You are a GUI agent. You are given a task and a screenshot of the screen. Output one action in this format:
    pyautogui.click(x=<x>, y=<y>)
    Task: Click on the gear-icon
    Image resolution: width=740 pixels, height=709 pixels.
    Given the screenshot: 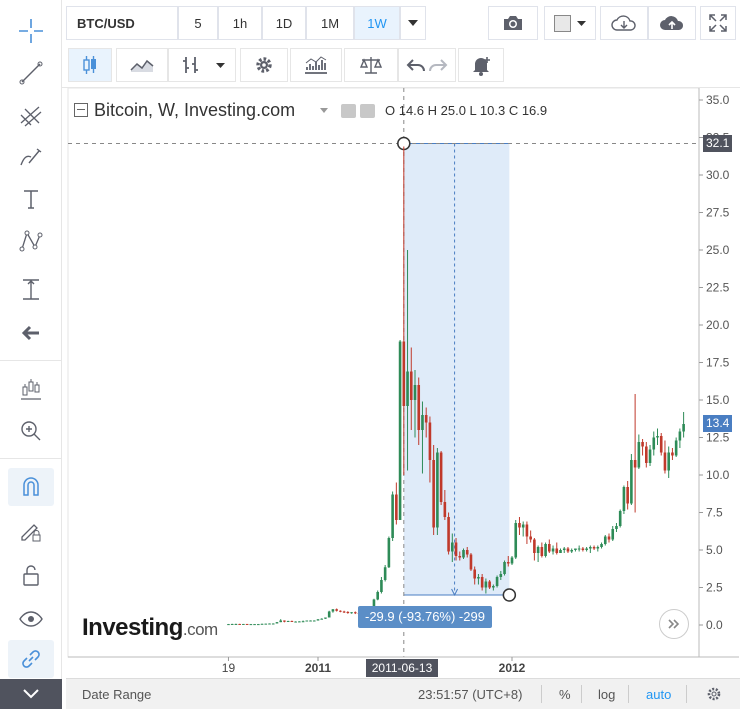 What is the action you would take?
    pyautogui.click(x=714, y=694)
    